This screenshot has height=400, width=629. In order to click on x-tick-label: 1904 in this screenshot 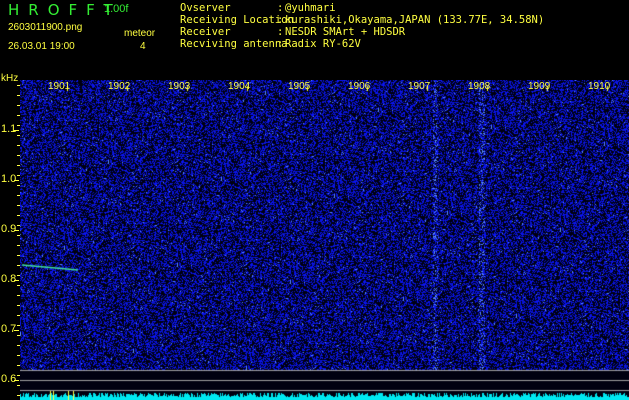, I will do `click(239, 86)`.